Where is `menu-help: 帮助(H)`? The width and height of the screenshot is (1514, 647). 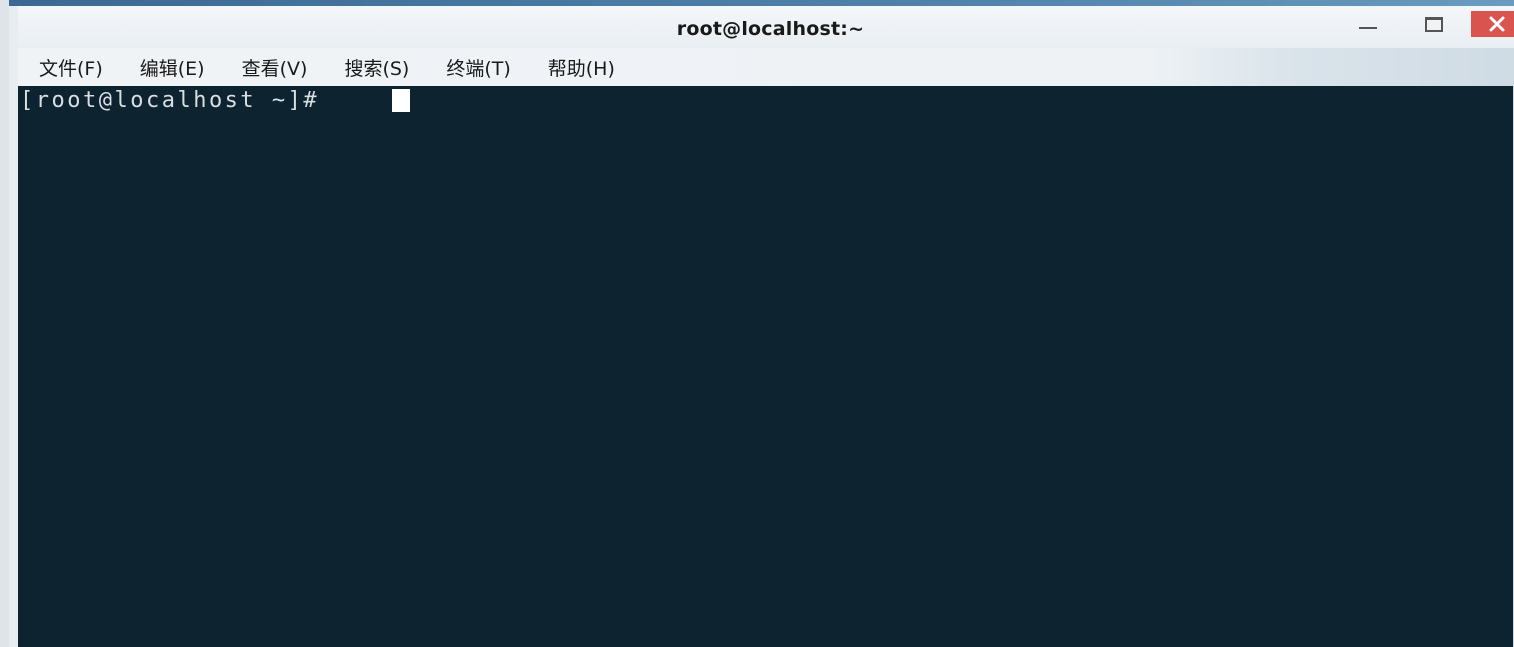 menu-help: 帮助(H) is located at coordinates (581, 67).